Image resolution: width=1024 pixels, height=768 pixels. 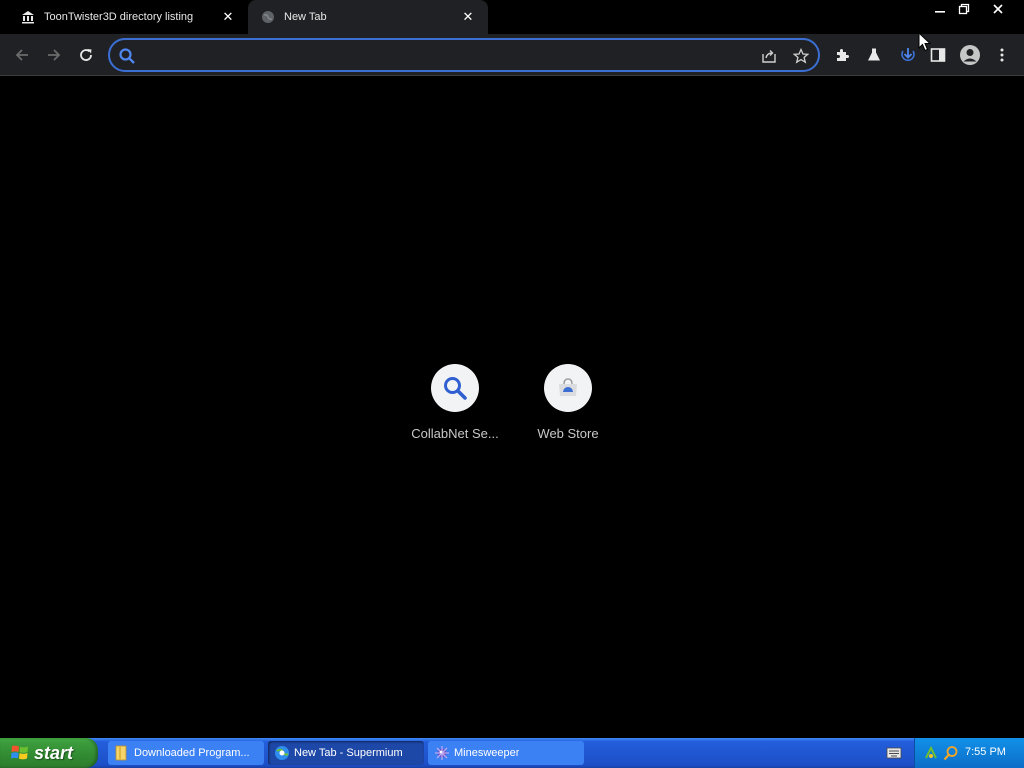 What do you see at coordinates (28, 17) in the screenshot?
I see `bank-icon` at bounding box center [28, 17].